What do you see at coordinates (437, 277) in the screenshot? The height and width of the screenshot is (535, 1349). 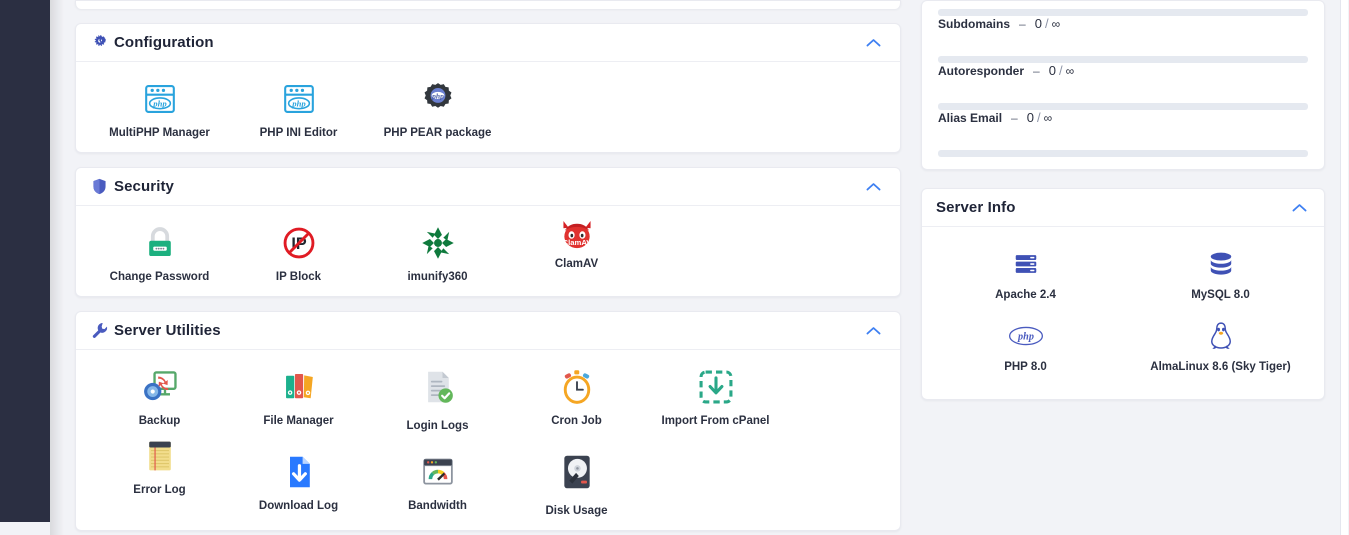 I see `tile-label: imunify360` at bounding box center [437, 277].